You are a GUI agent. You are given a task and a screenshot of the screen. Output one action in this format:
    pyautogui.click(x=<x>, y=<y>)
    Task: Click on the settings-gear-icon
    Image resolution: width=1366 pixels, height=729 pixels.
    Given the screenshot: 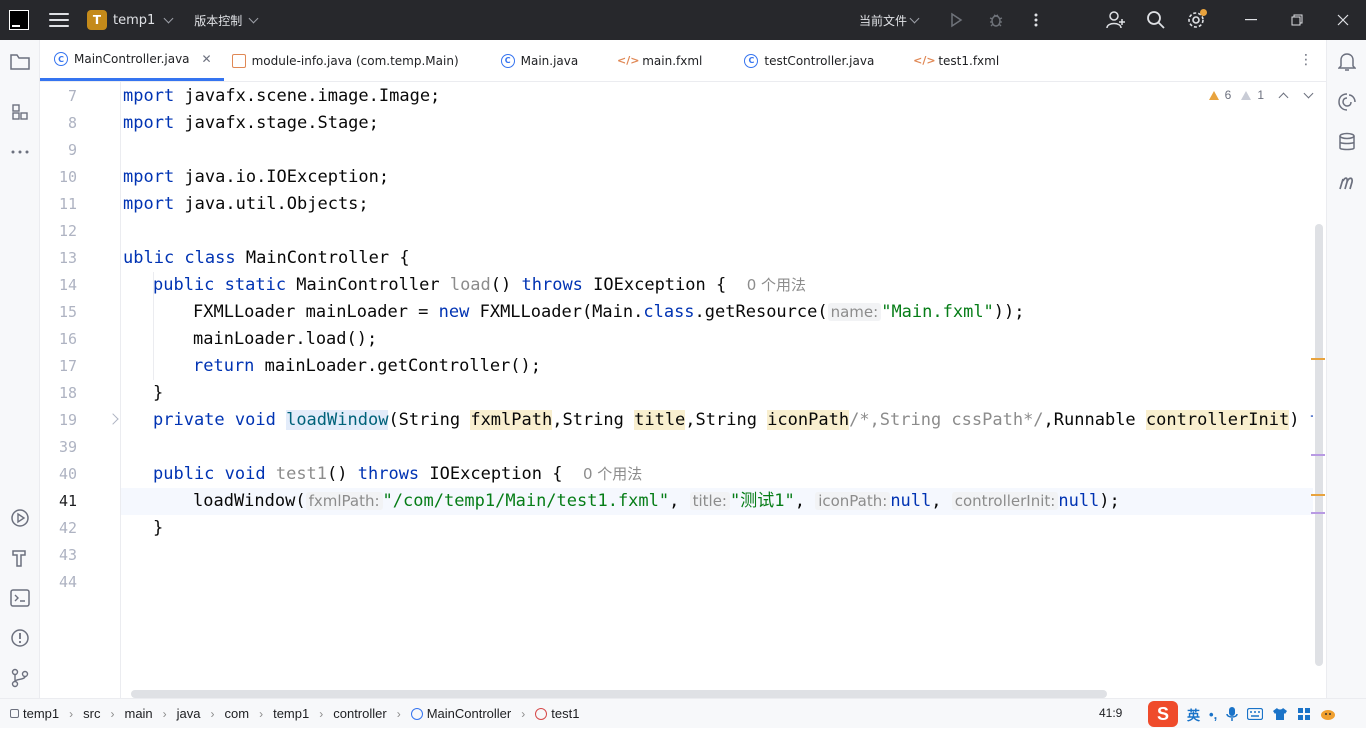 What is the action you would take?
    pyautogui.click(x=1196, y=20)
    